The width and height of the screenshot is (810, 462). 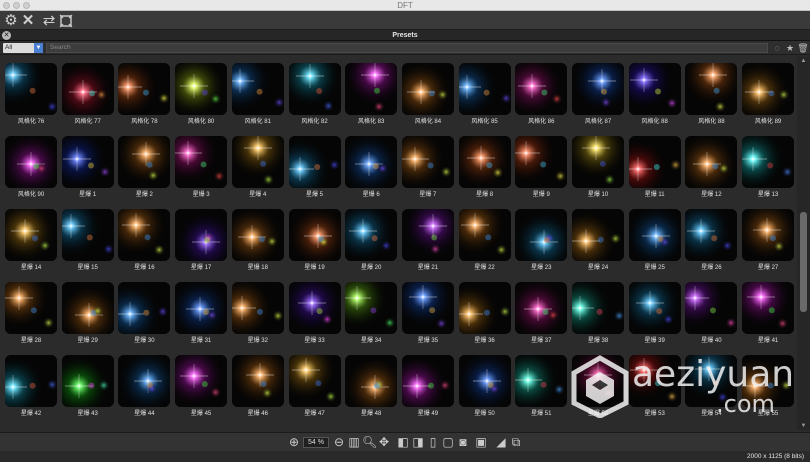 I want to click on preset-tile: 星爆 38, so click(x=598, y=314).